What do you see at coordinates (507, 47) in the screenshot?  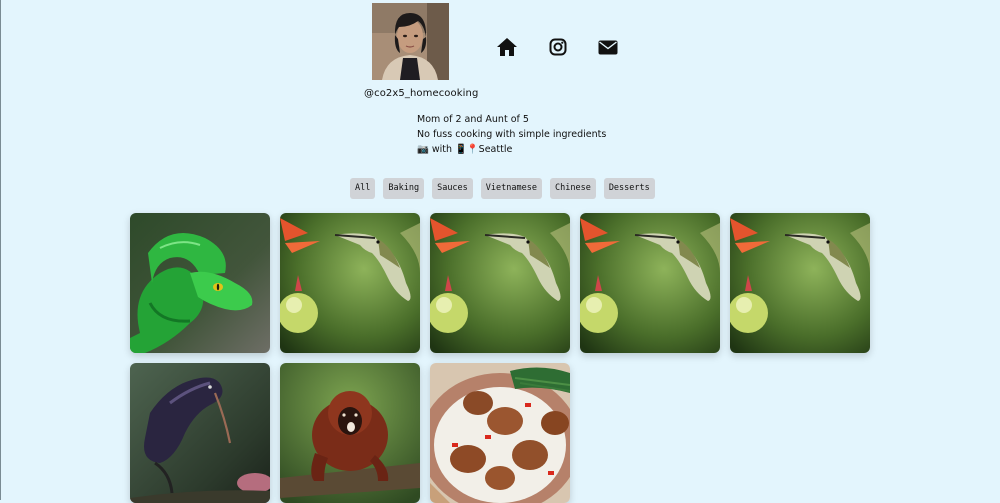 I see `home-icon` at bounding box center [507, 47].